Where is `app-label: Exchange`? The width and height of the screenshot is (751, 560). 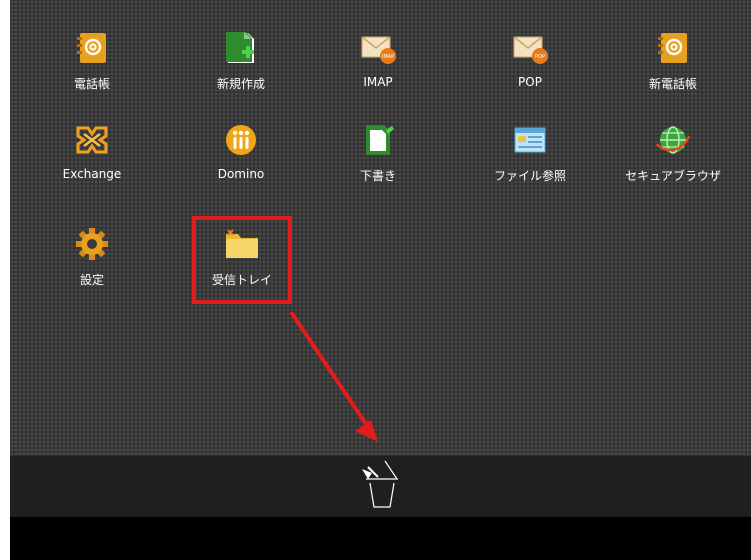 app-label: Exchange is located at coordinates (92, 174).